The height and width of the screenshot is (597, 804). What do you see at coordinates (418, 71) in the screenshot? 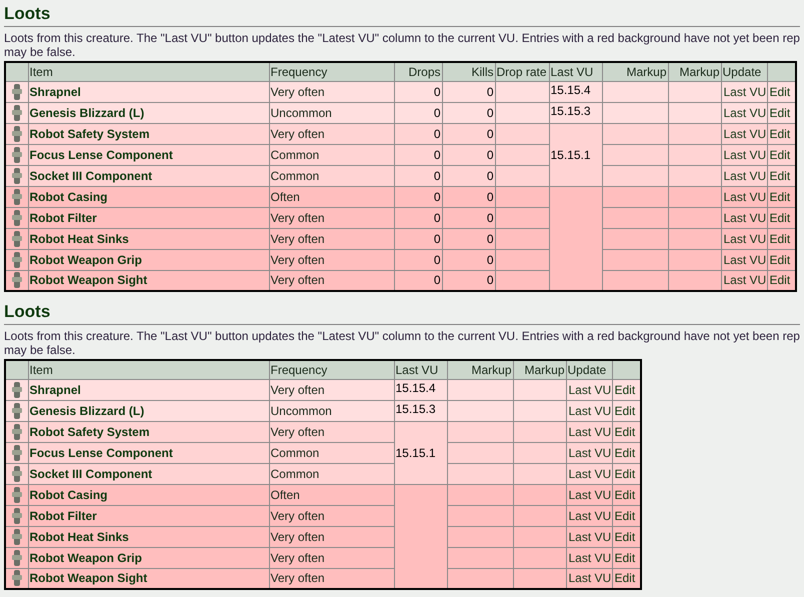
I see `column-header: Drops` at bounding box center [418, 71].